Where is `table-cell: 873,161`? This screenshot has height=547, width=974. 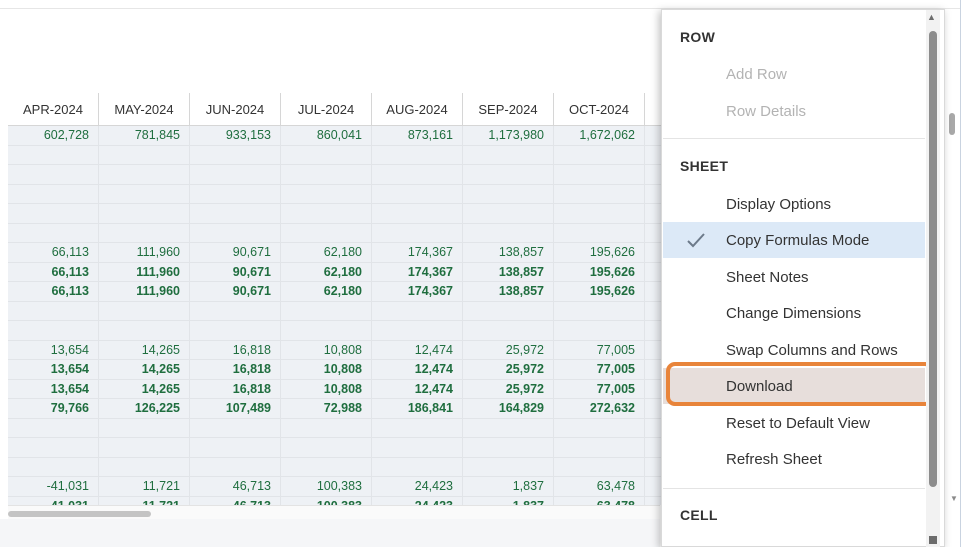
table-cell: 873,161 is located at coordinates (417, 135).